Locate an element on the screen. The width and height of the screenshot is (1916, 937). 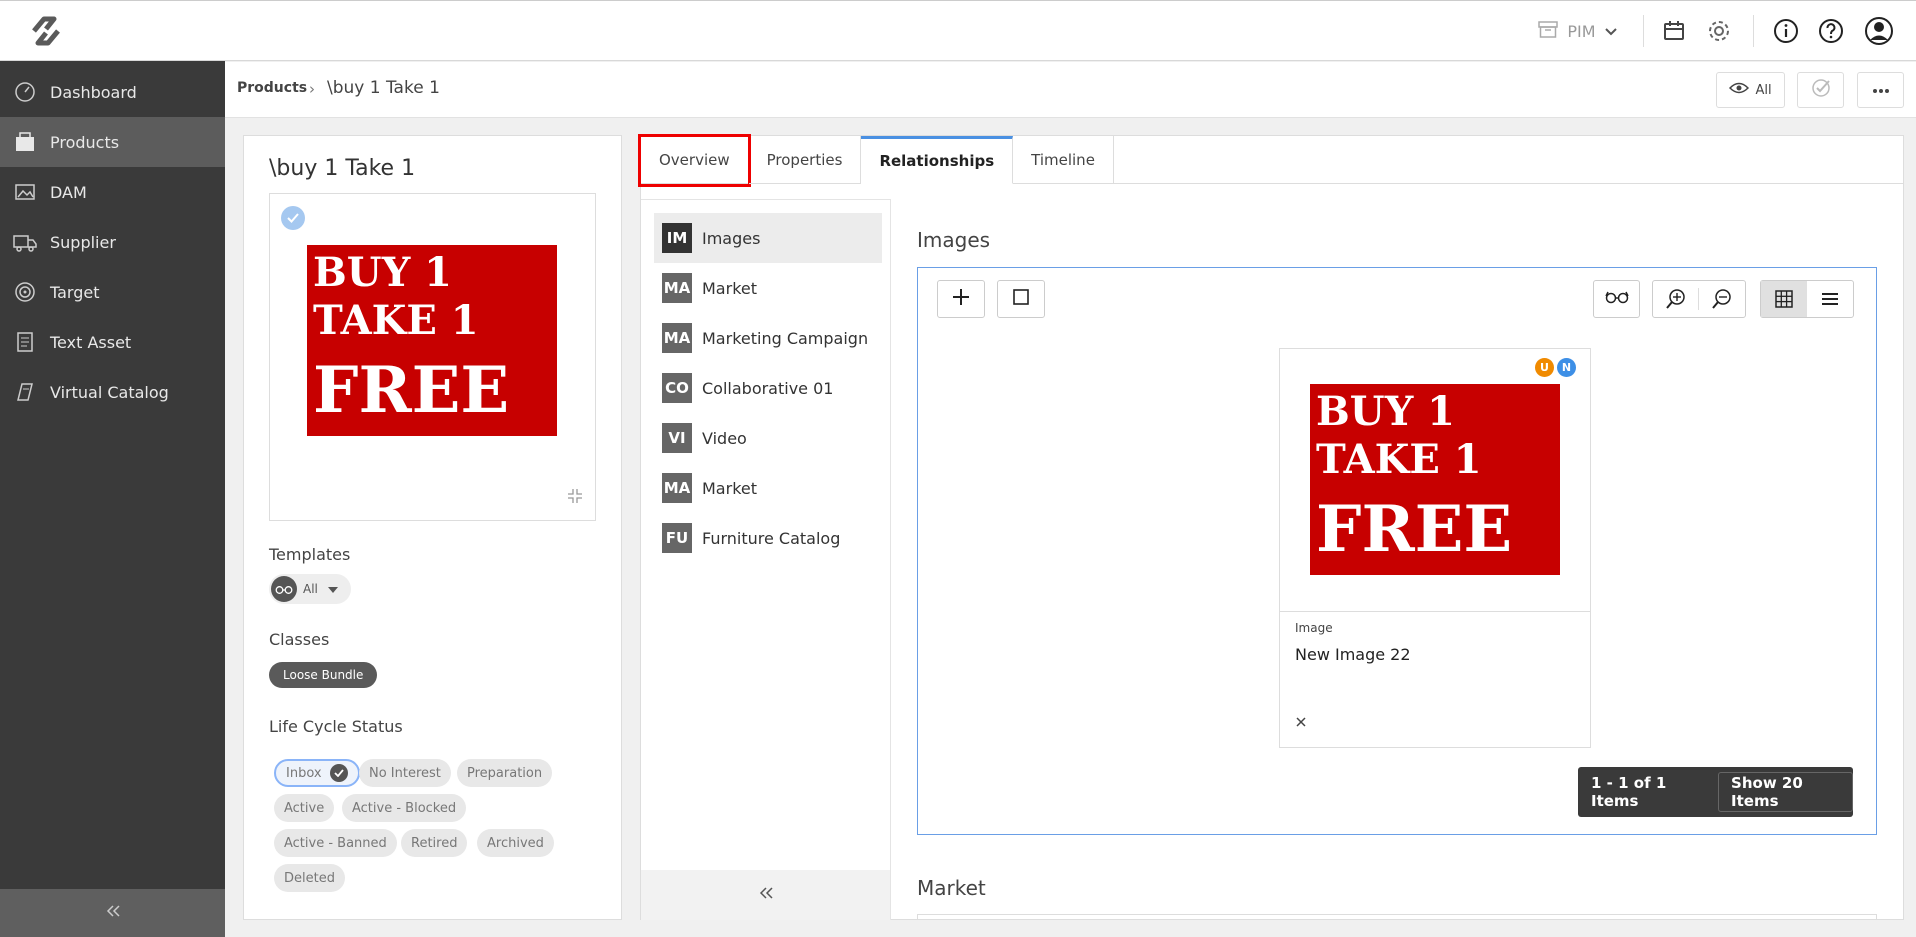
add-button is located at coordinates (961, 299).